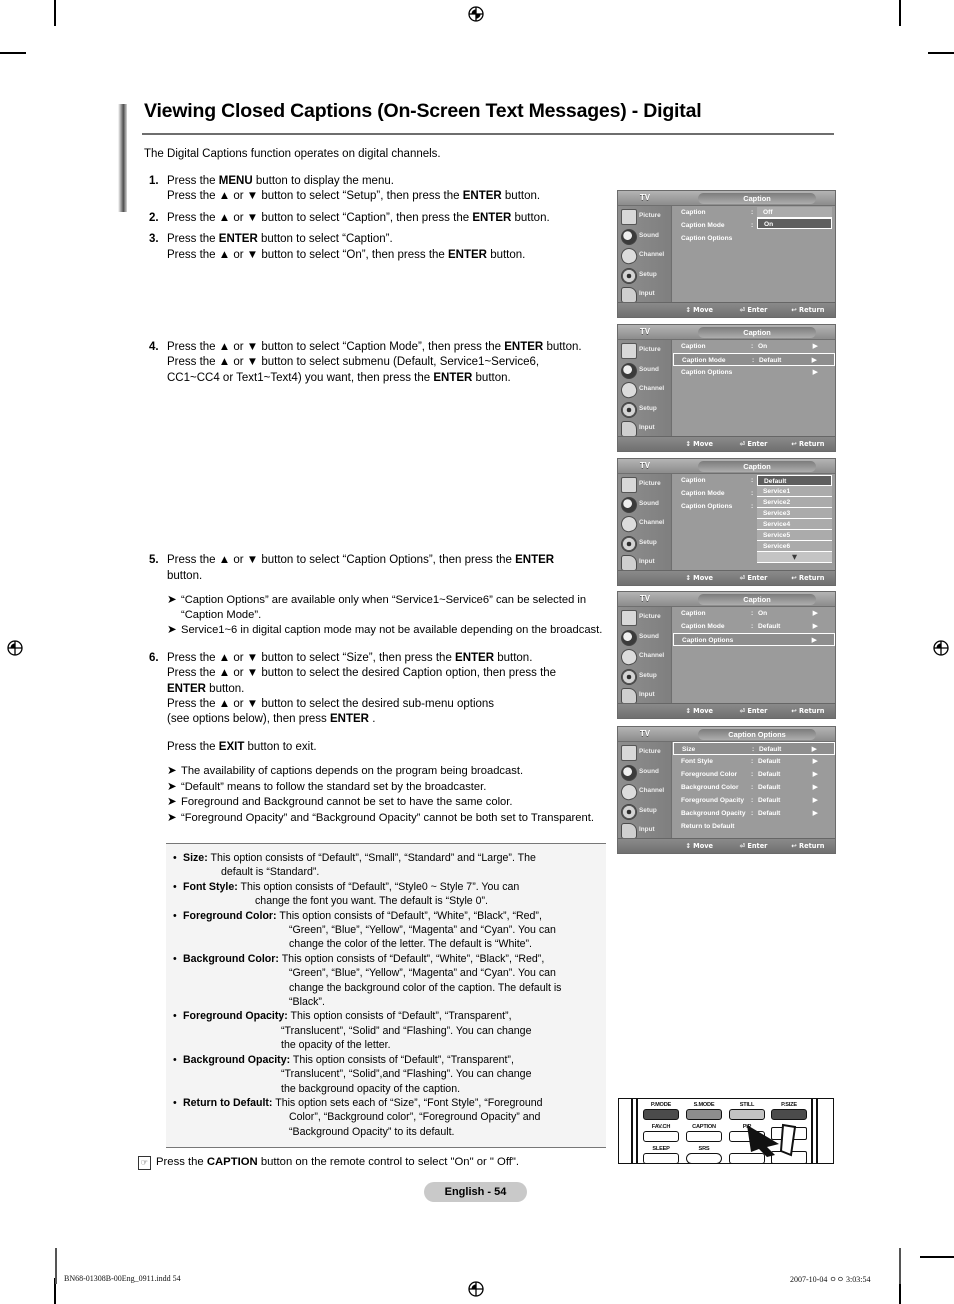 The image size is (954, 1304). Describe the element at coordinates (703, 493) in the screenshot. I see `osd-row-label: Caption Mode` at that location.